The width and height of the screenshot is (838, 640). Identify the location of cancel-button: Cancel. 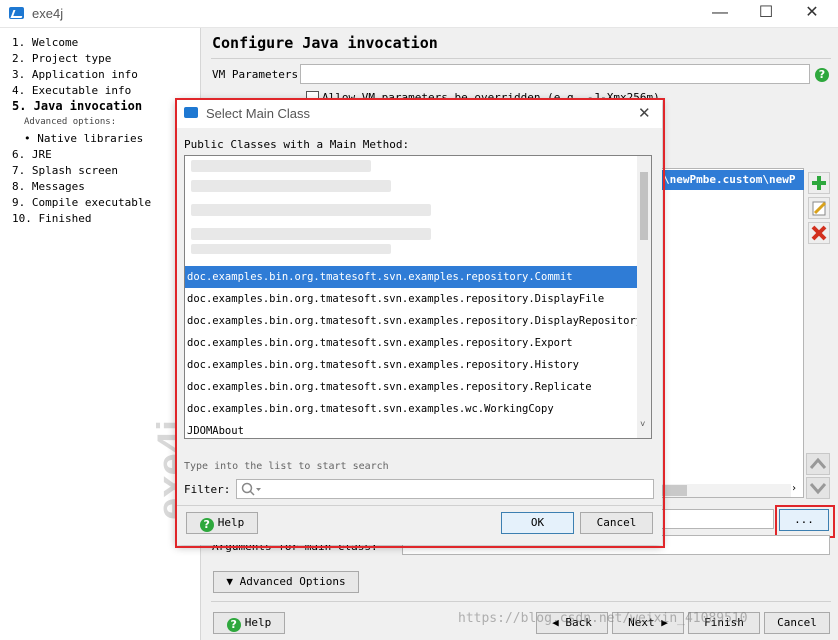
(797, 623).